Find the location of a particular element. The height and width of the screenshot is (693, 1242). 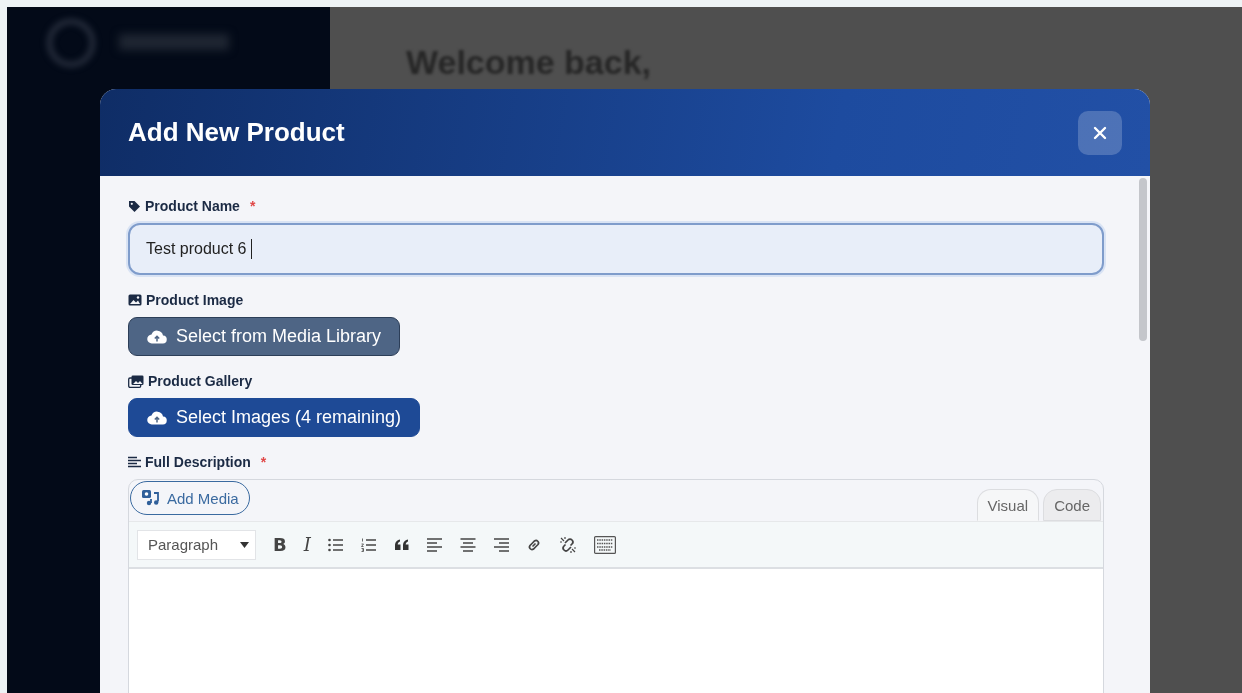

text-cursor is located at coordinates (251, 249).